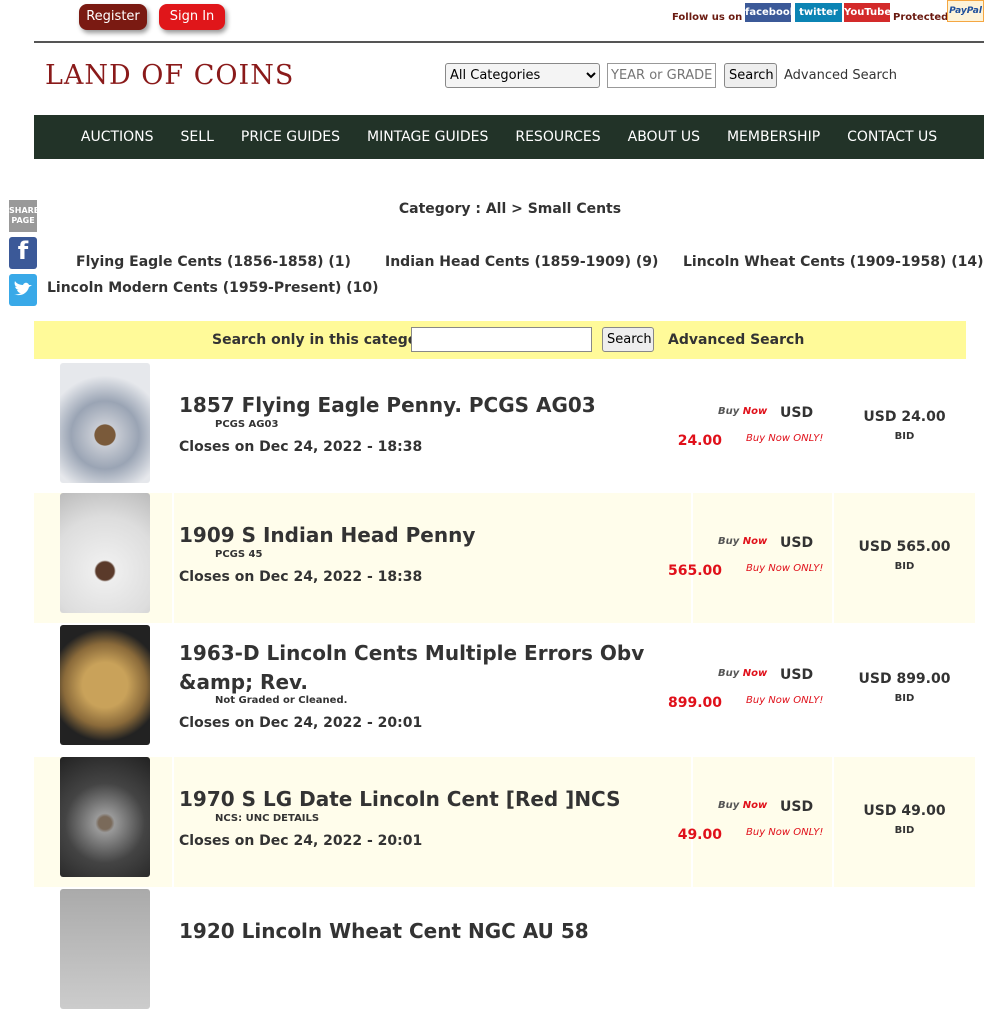 This screenshot has width=1000, height=1019. Describe the element at coordinates (736, 340) in the screenshot. I see `category-advanced-search-link: Advanced Search` at that location.